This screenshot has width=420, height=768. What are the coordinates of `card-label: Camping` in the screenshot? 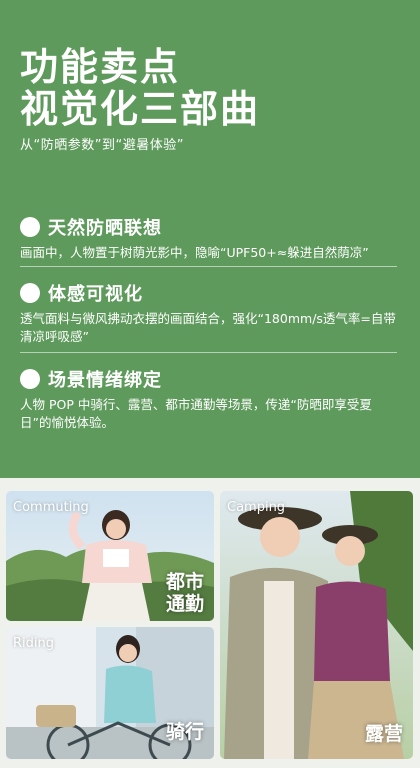 It's located at (256, 507).